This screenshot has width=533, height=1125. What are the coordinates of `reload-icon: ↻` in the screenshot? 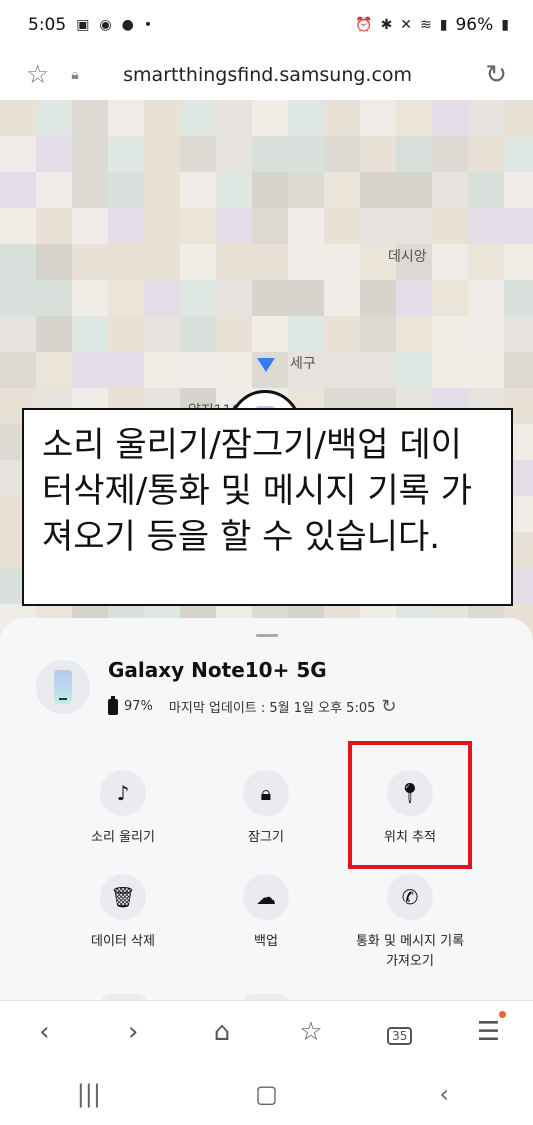 It's located at (496, 75).